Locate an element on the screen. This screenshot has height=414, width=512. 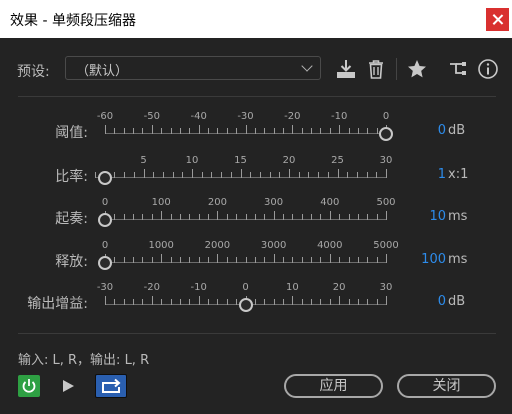
slider-tick-label: 15 is located at coordinates (240, 160).